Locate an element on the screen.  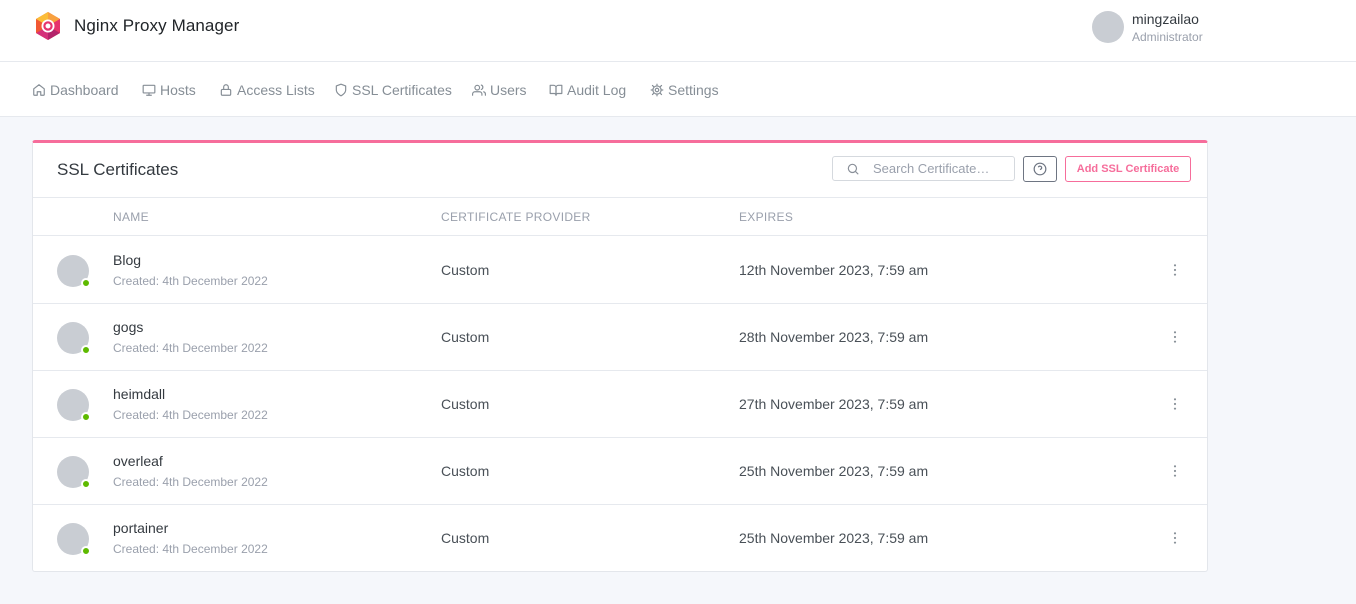
certificate-name: portainer is located at coordinates (141, 528).